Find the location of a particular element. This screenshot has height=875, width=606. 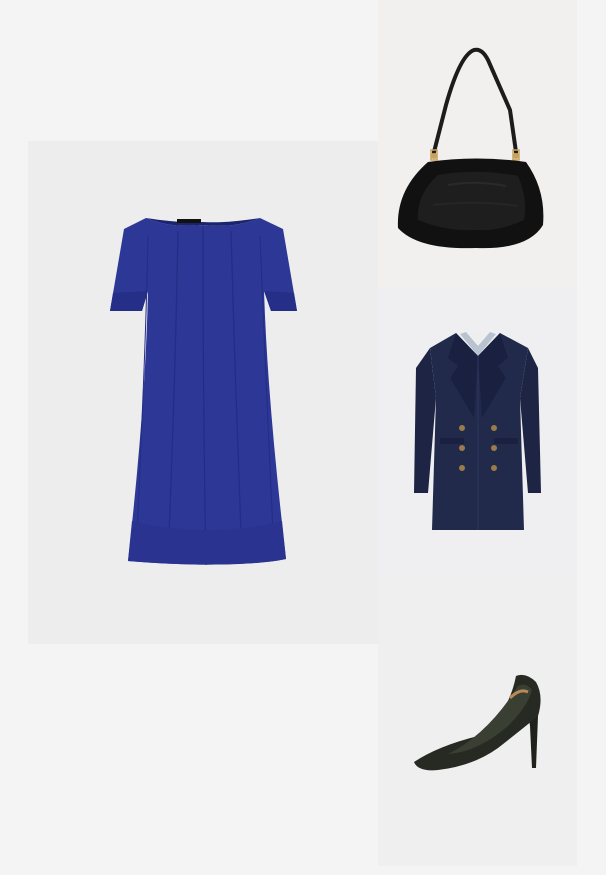

blazer-product-tile is located at coordinates (477, 432).